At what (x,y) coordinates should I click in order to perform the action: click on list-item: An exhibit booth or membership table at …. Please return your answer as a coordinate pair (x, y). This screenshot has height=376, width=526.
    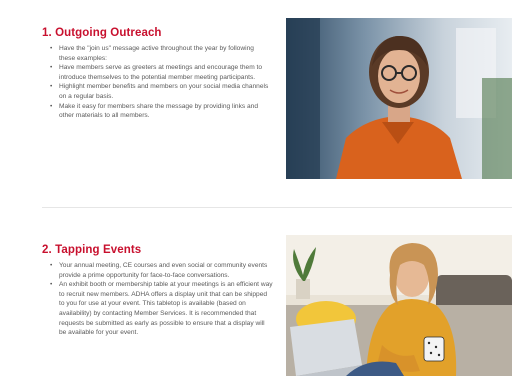
    Looking at the image, I should click on (161, 309).